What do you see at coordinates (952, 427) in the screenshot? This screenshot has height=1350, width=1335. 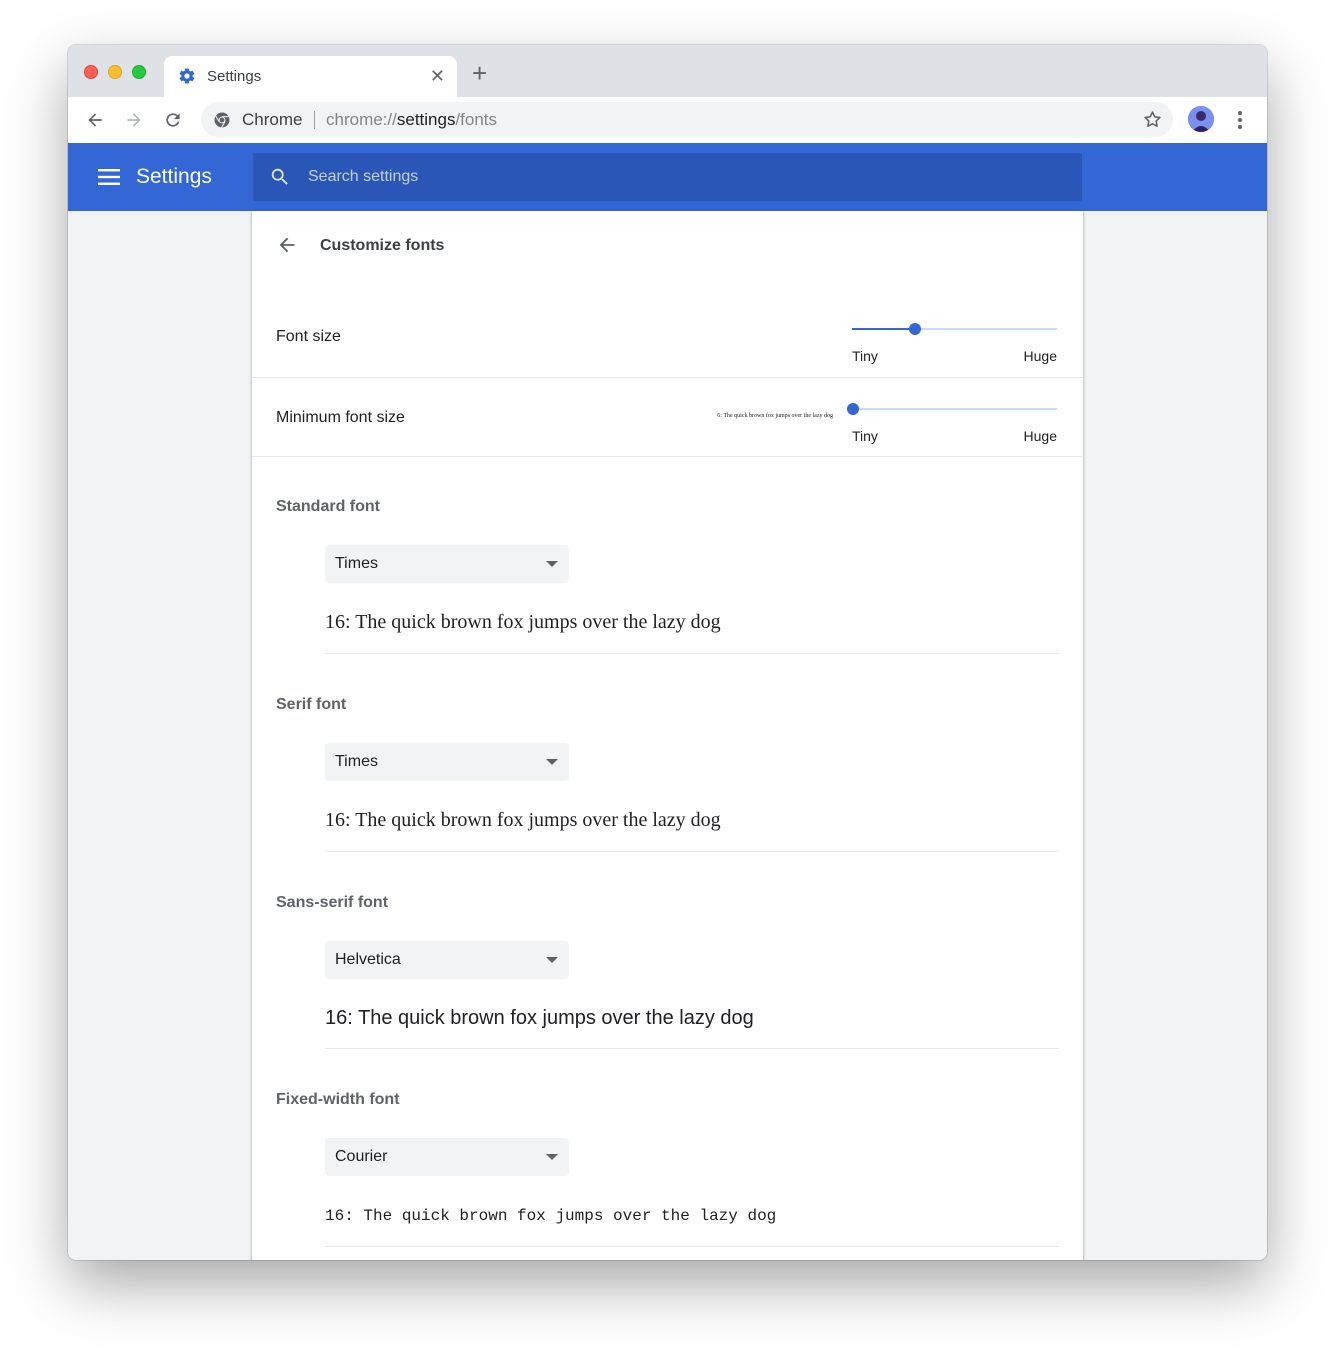 I see `minimum-font-size-slider: Tiny Huge` at bounding box center [952, 427].